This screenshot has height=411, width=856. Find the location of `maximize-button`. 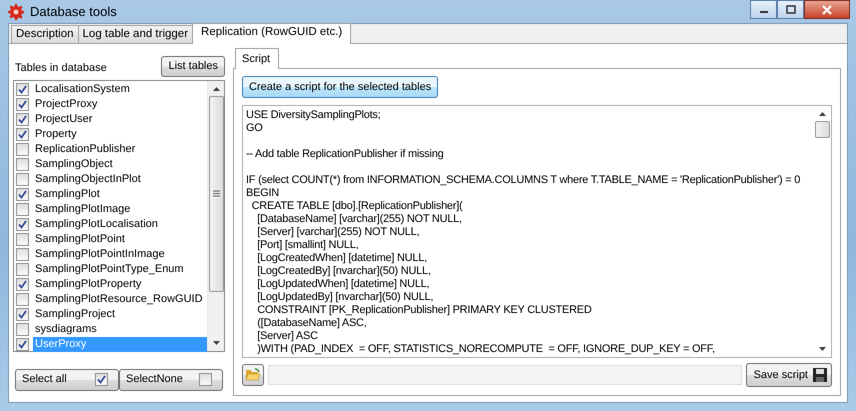

maximize-button is located at coordinates (790, 9).